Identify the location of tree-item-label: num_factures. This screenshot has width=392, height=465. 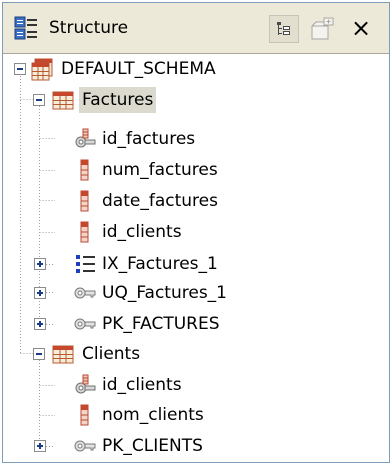
(160, 170).